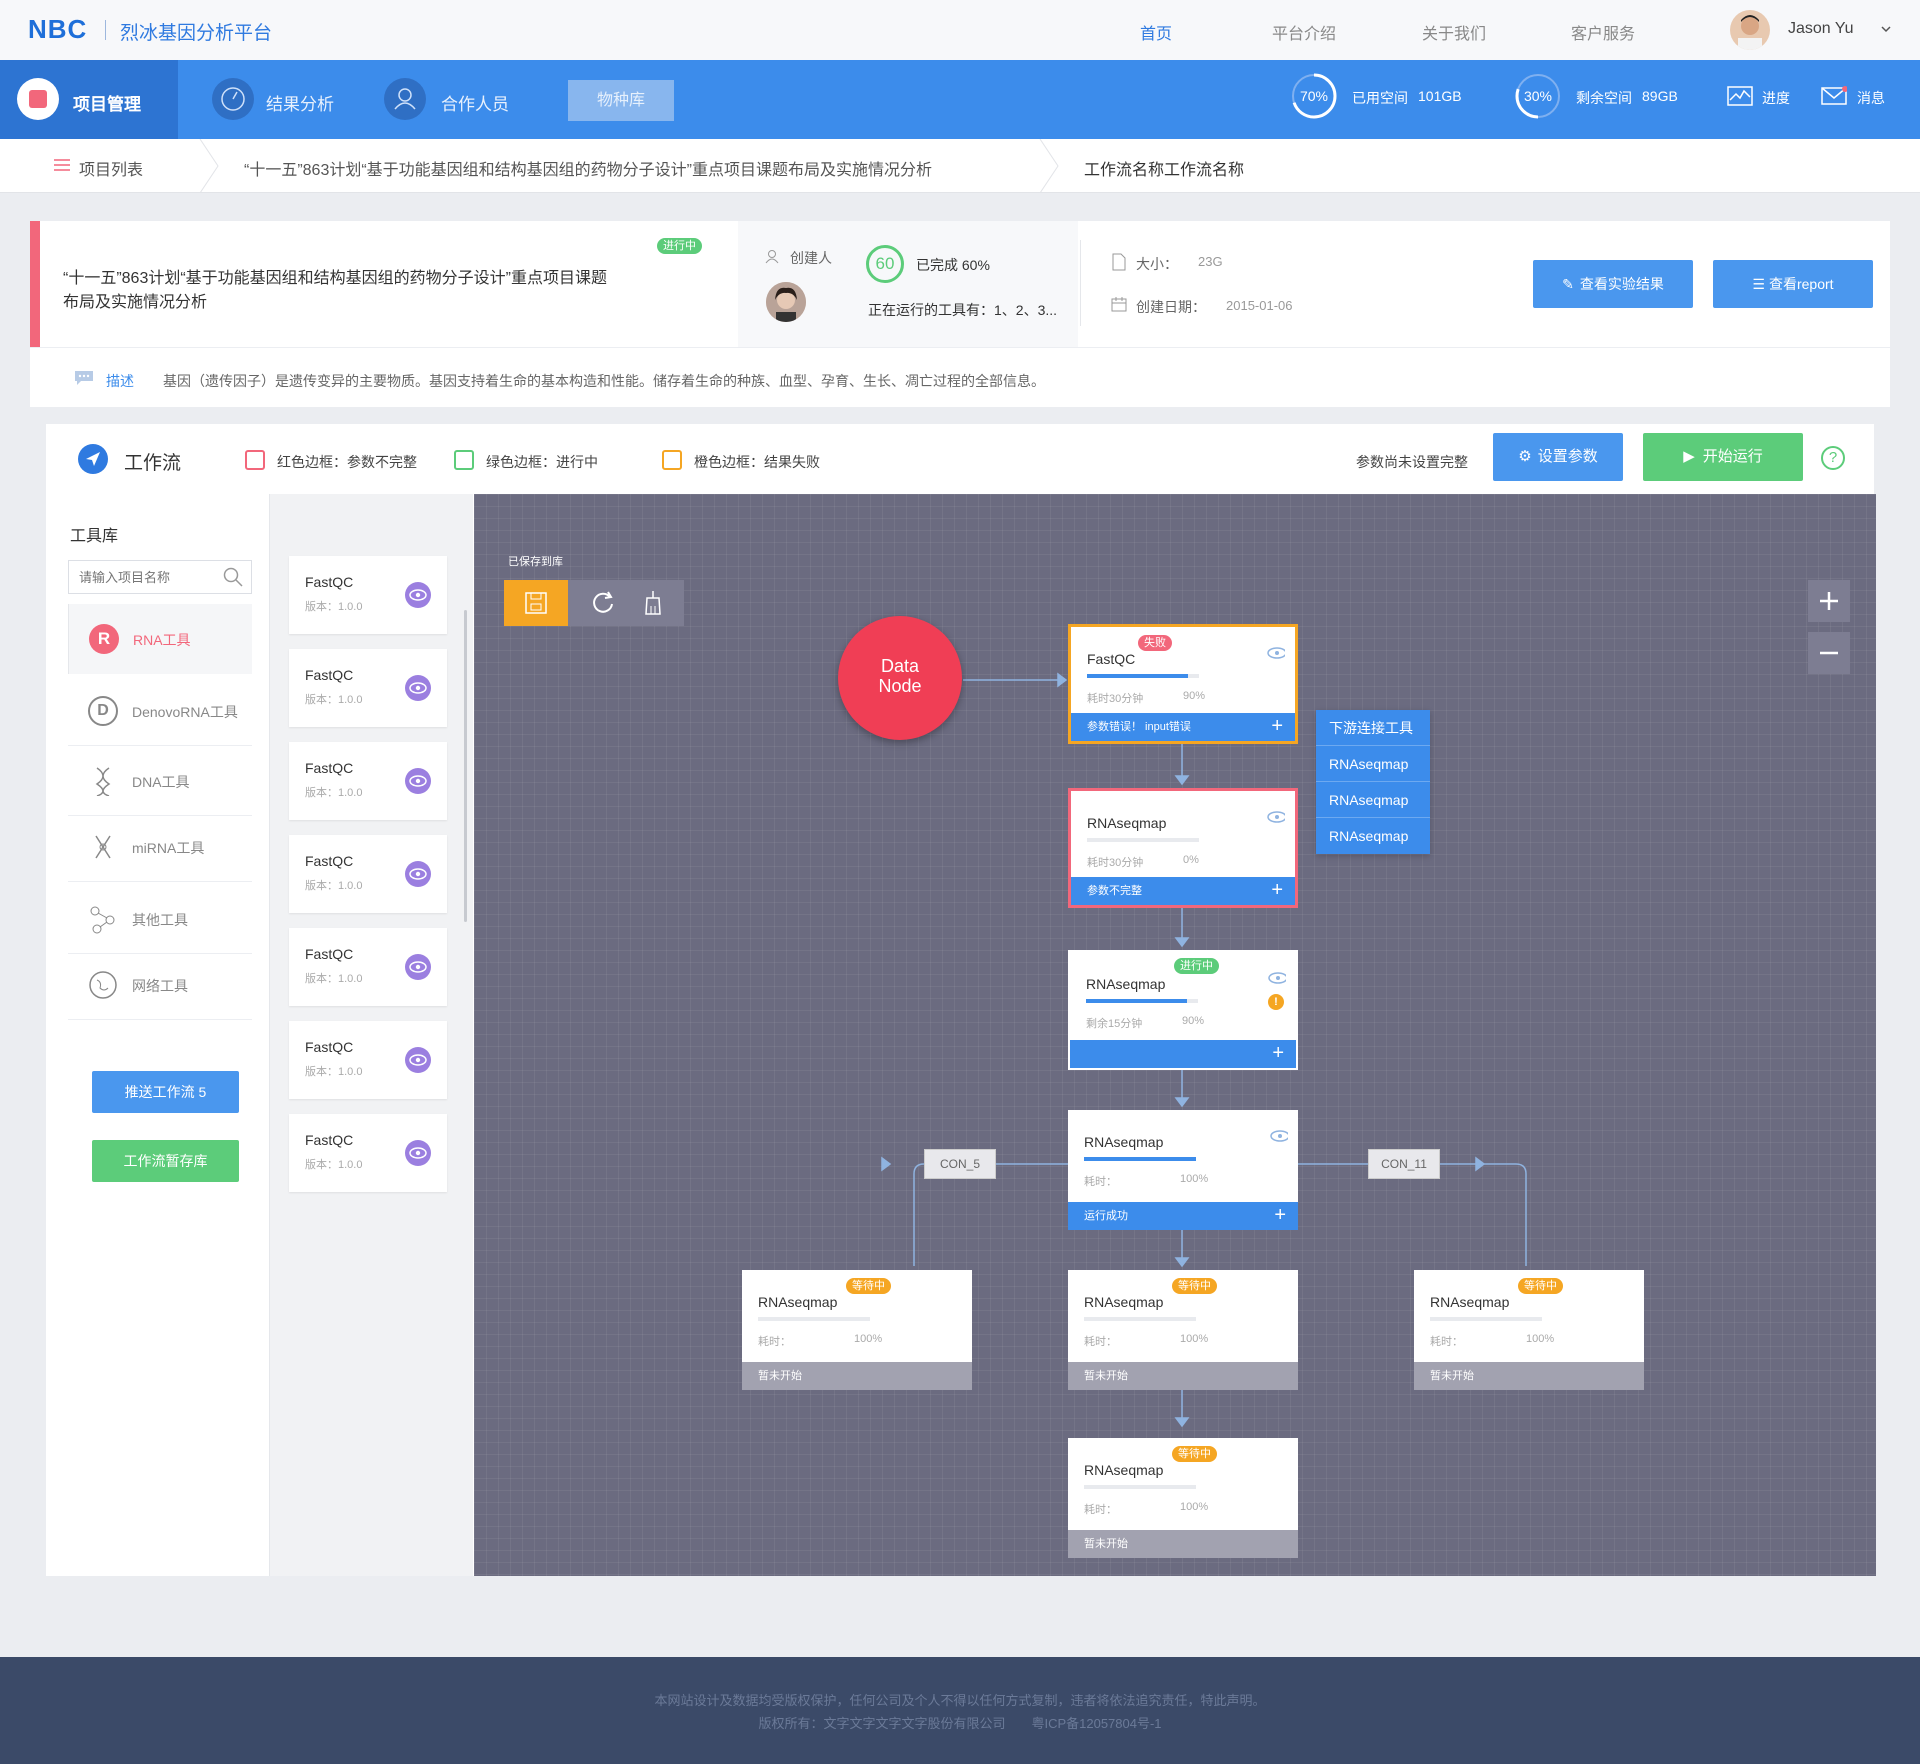  I want to click on connector-label-right: CON_11, so click(1404, 1164).